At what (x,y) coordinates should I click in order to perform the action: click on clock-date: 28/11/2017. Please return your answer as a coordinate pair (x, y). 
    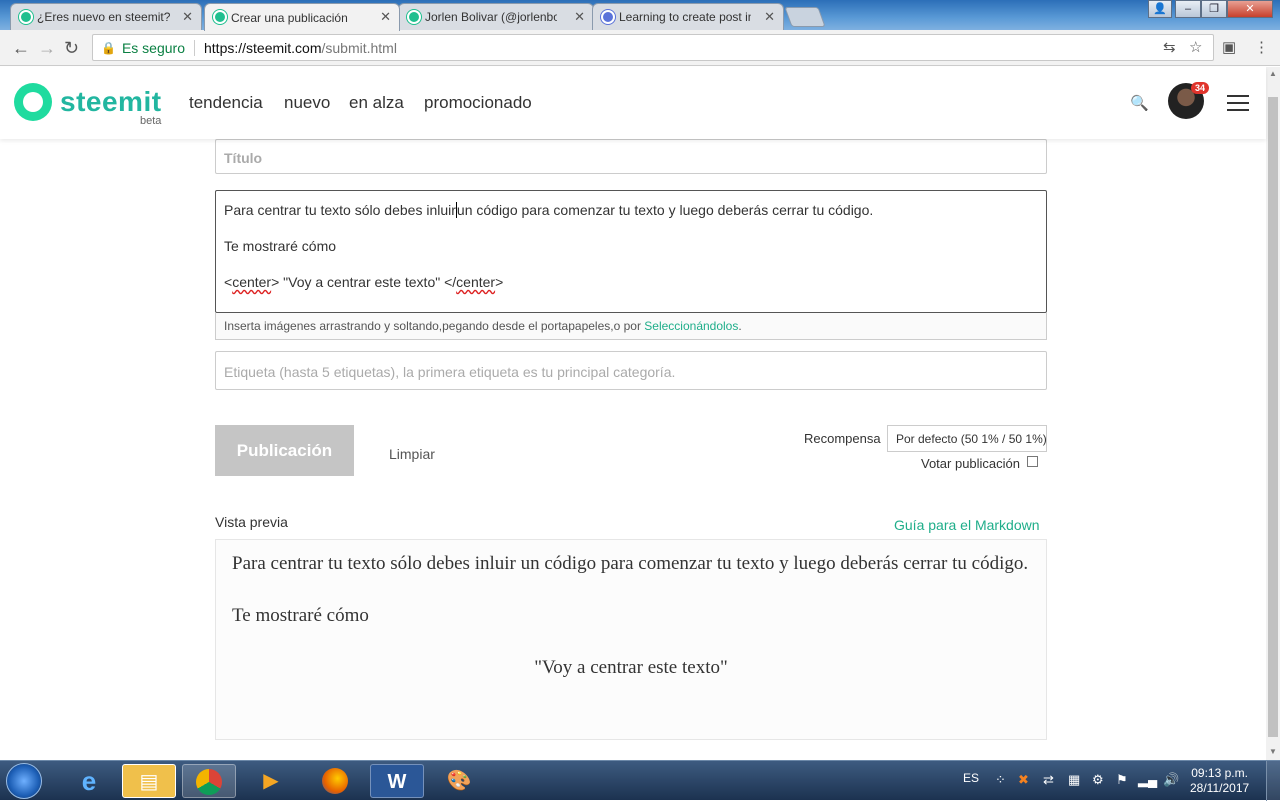
    Looking at the image, I should click on (1220, 788).